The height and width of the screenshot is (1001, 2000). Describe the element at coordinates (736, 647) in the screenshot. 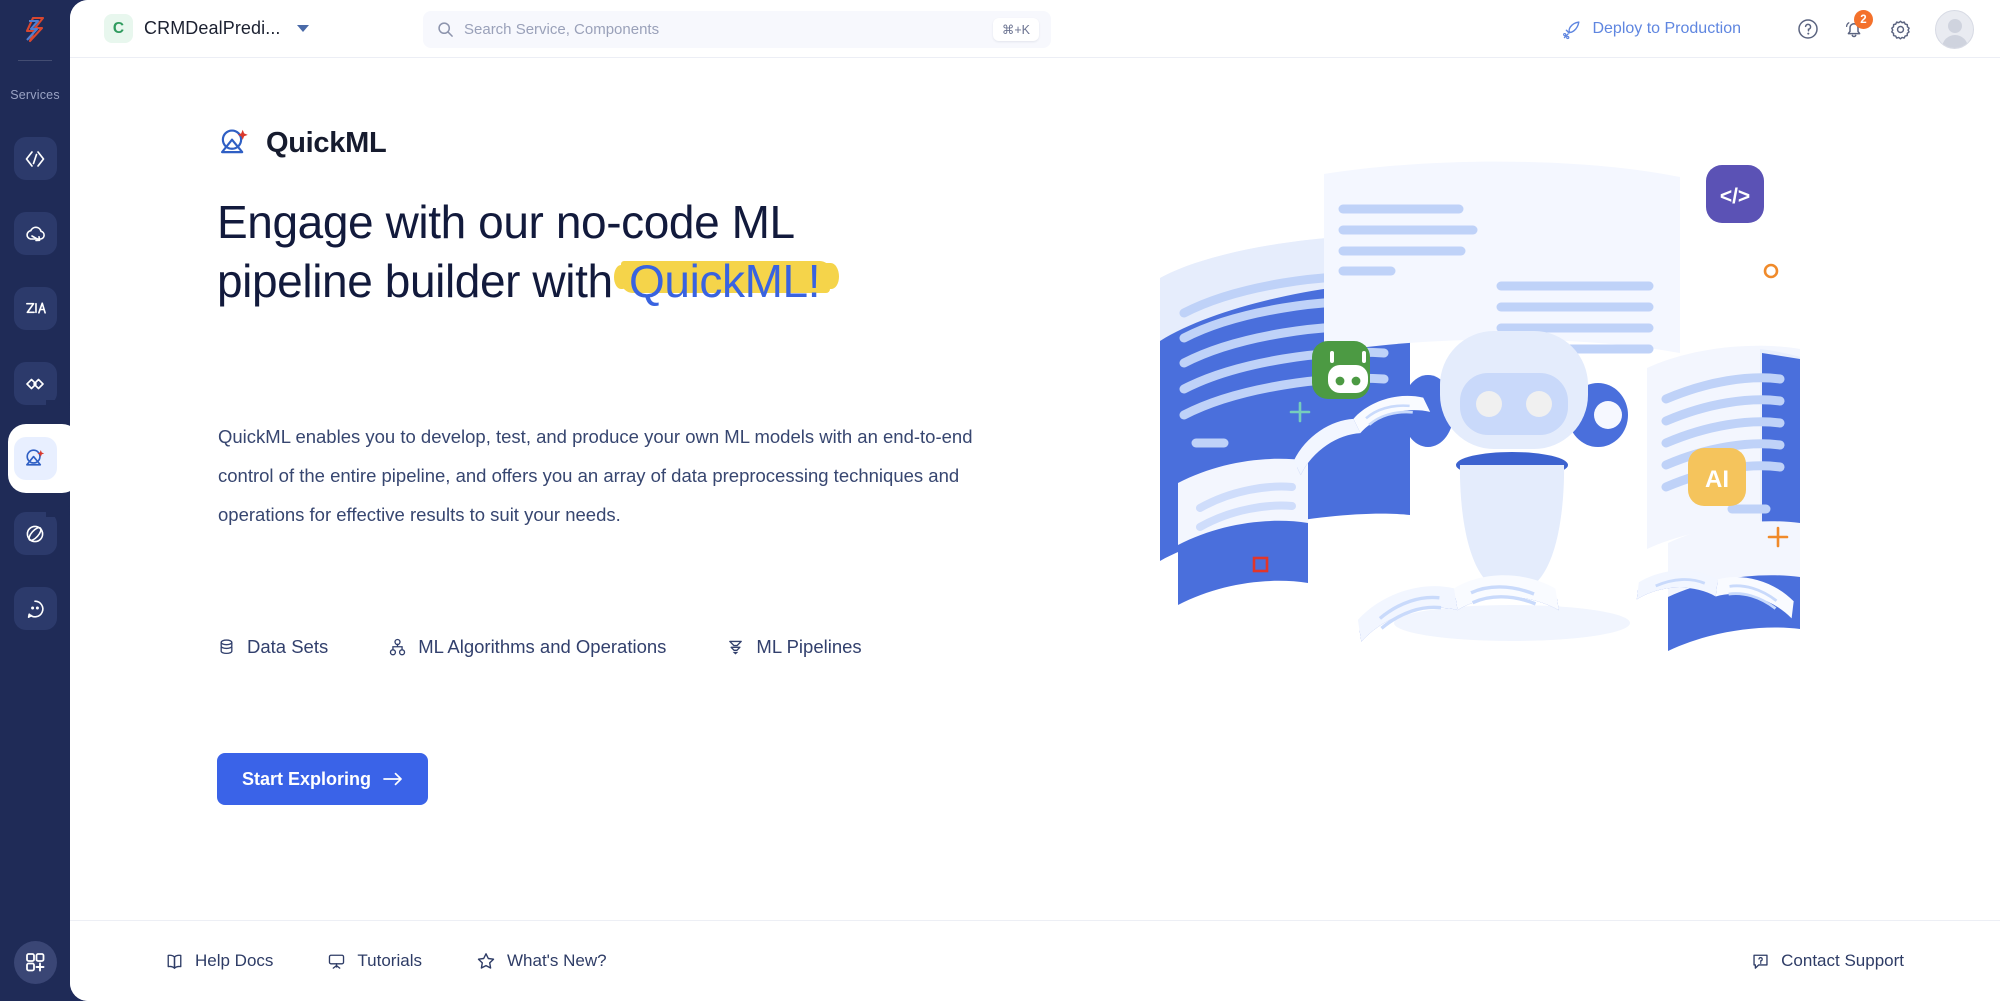

I see `pipeline-funnel-icon` at that location.